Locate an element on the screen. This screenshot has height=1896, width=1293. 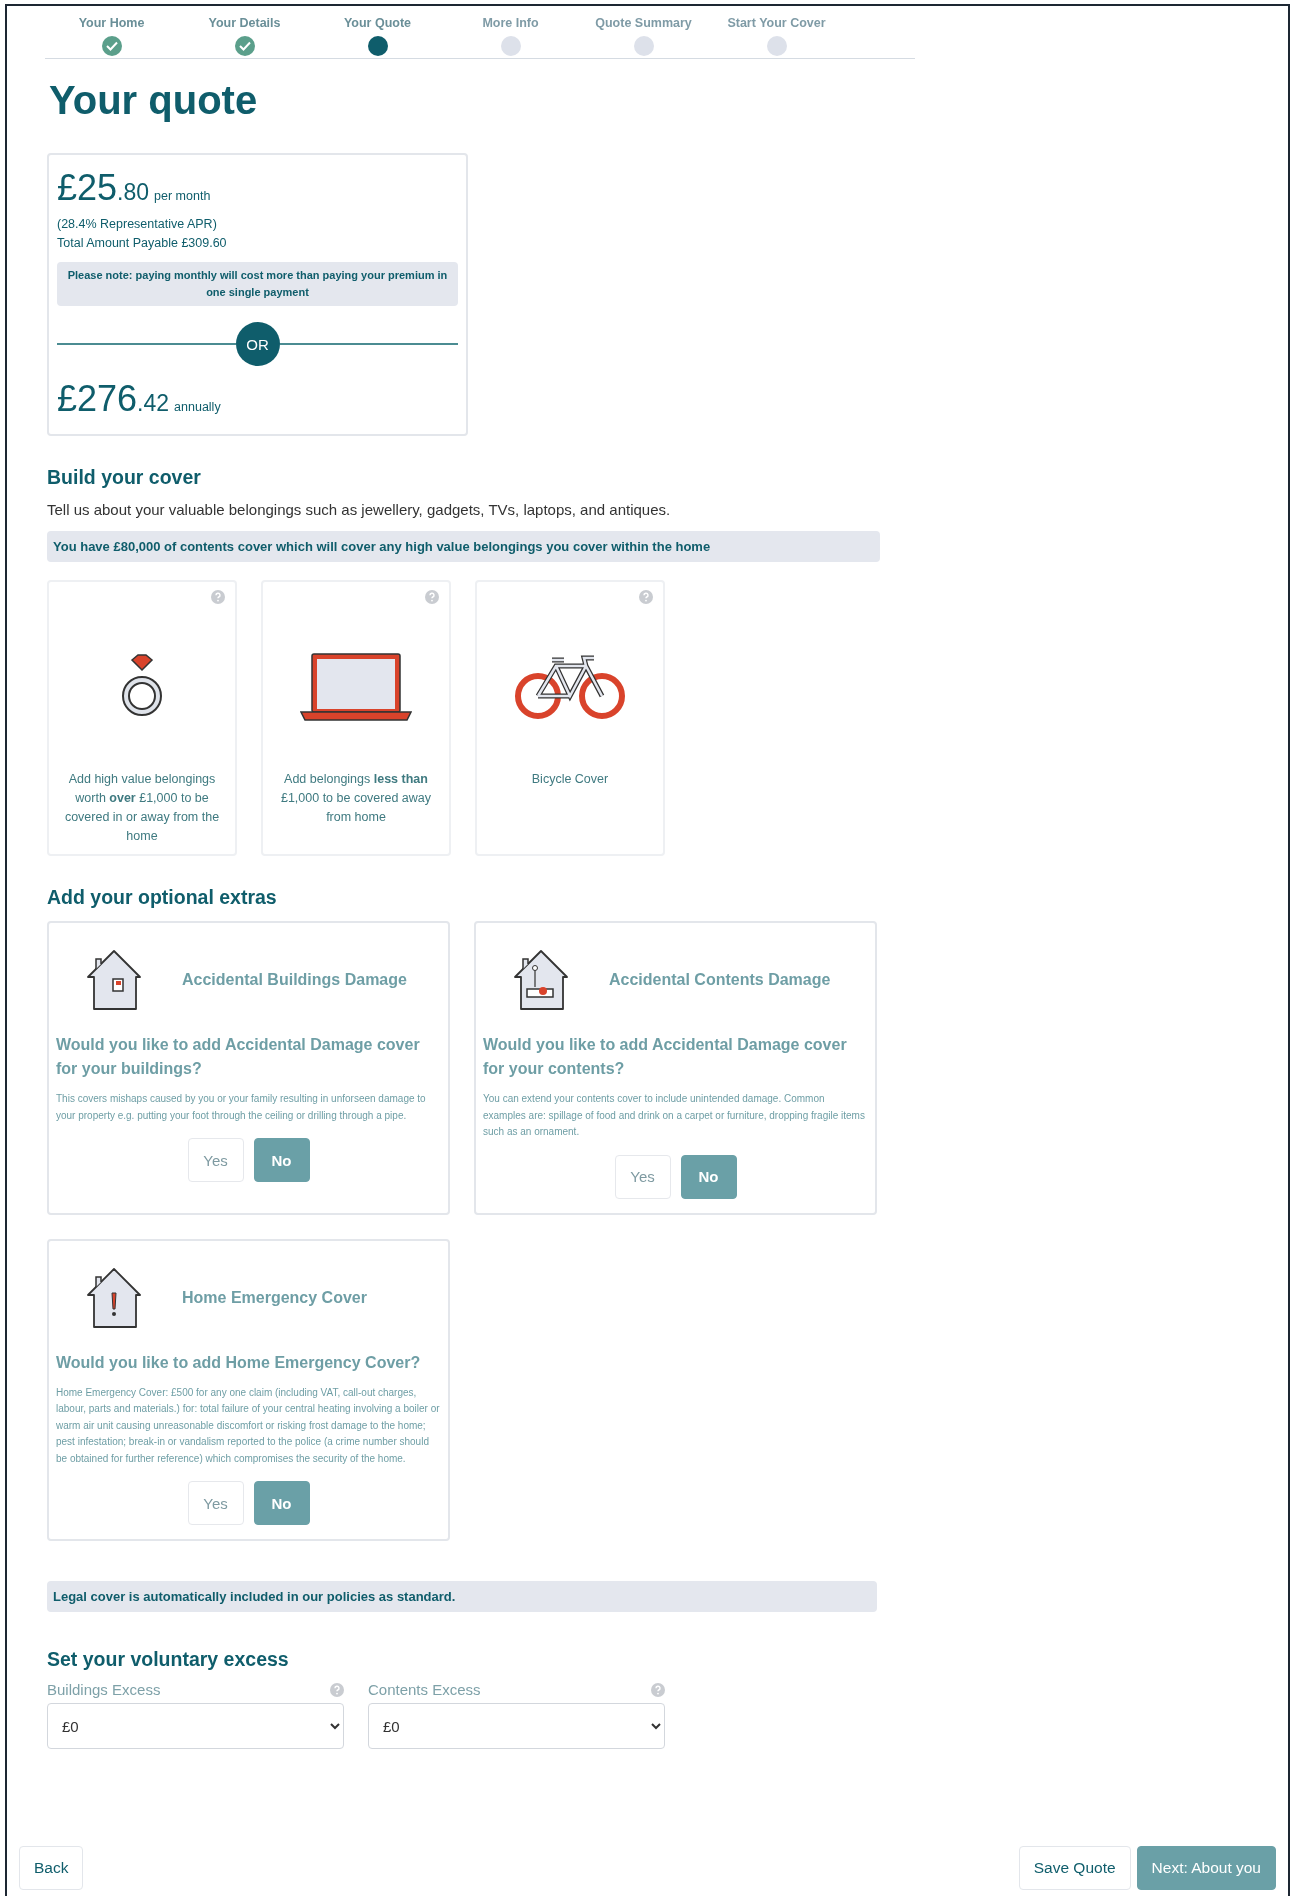
save-quote-button: Save Quote is located at coordinates (1074, 1868).